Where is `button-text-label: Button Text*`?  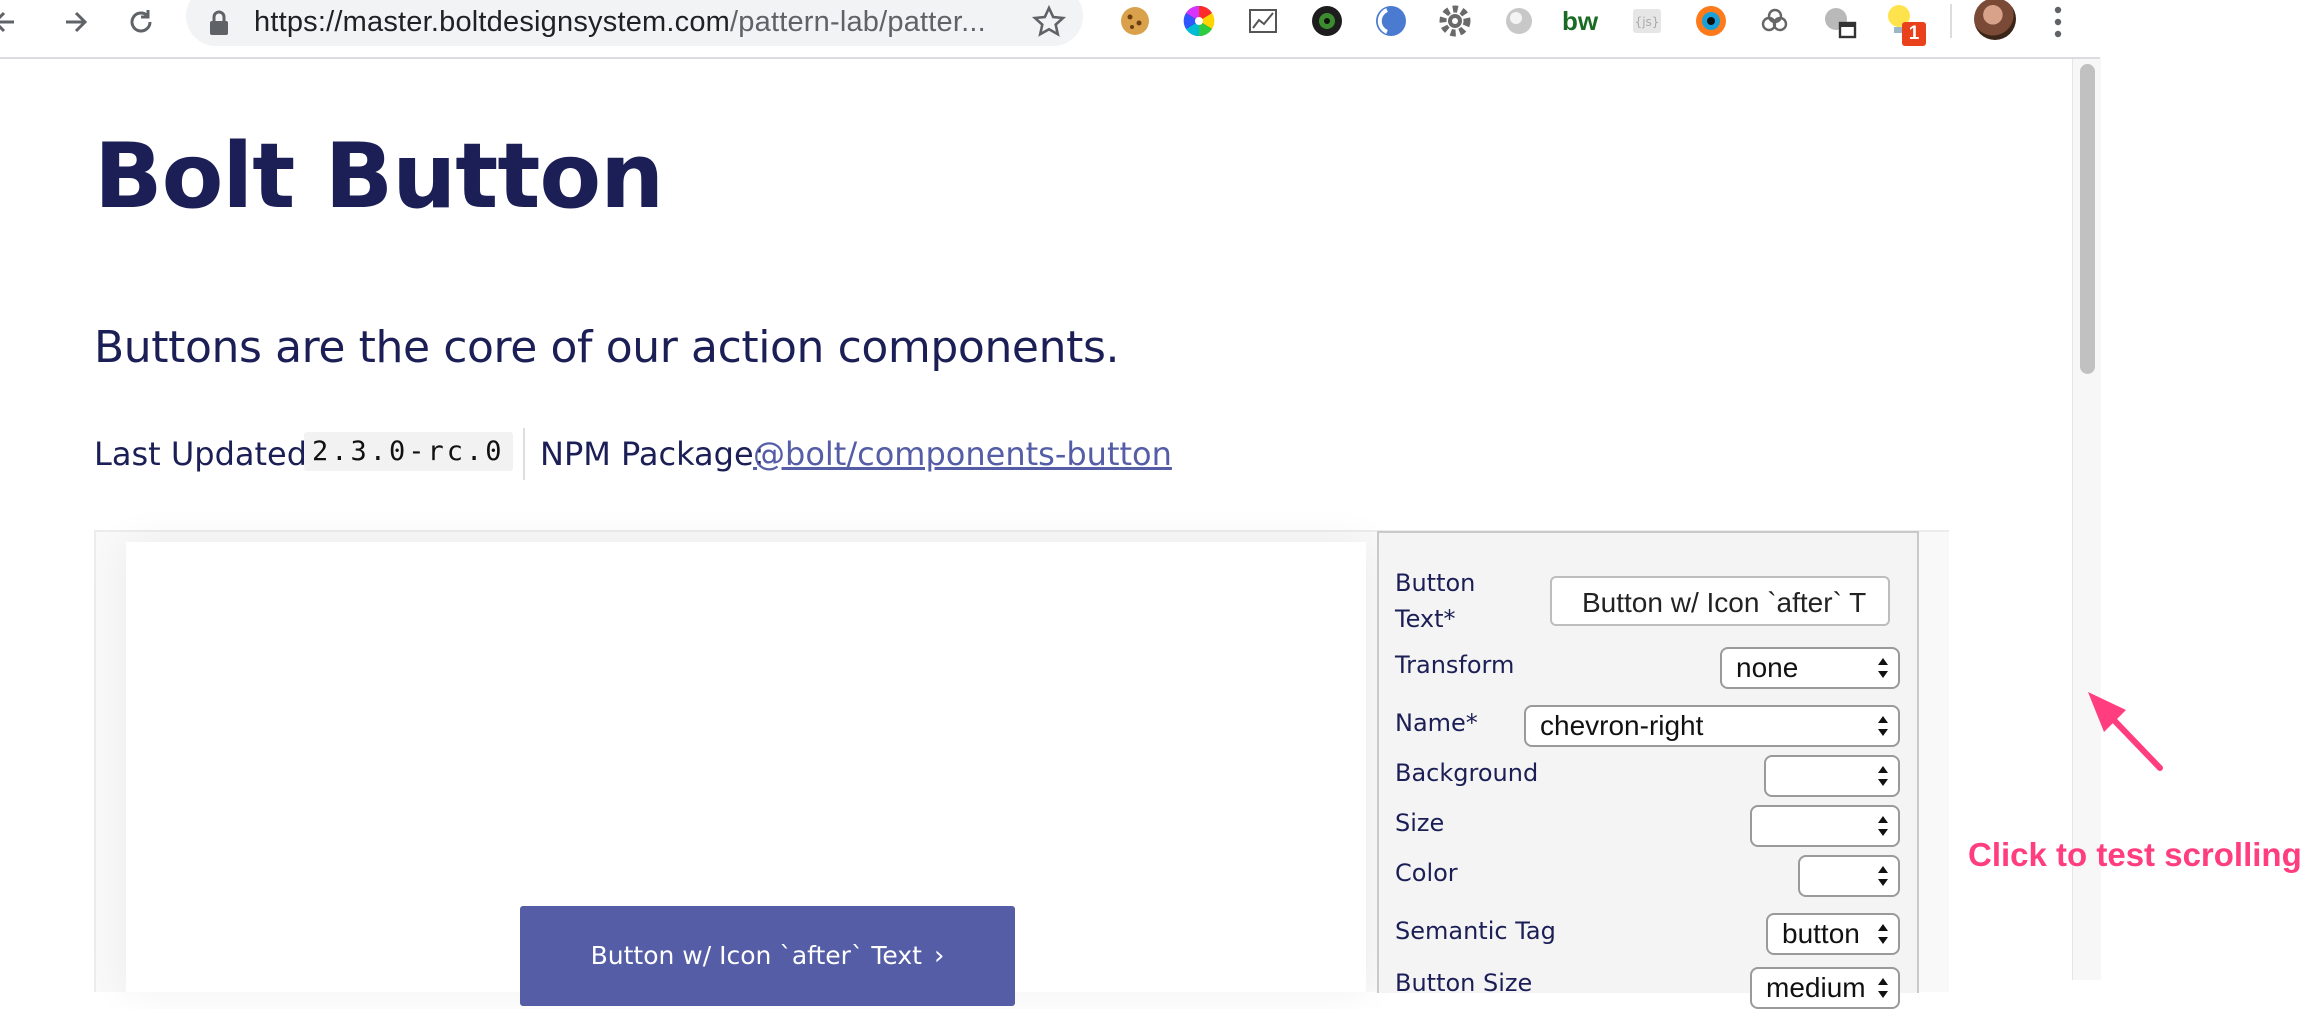
button-text-label: Button Text* is located at coordinates (1435, 601).